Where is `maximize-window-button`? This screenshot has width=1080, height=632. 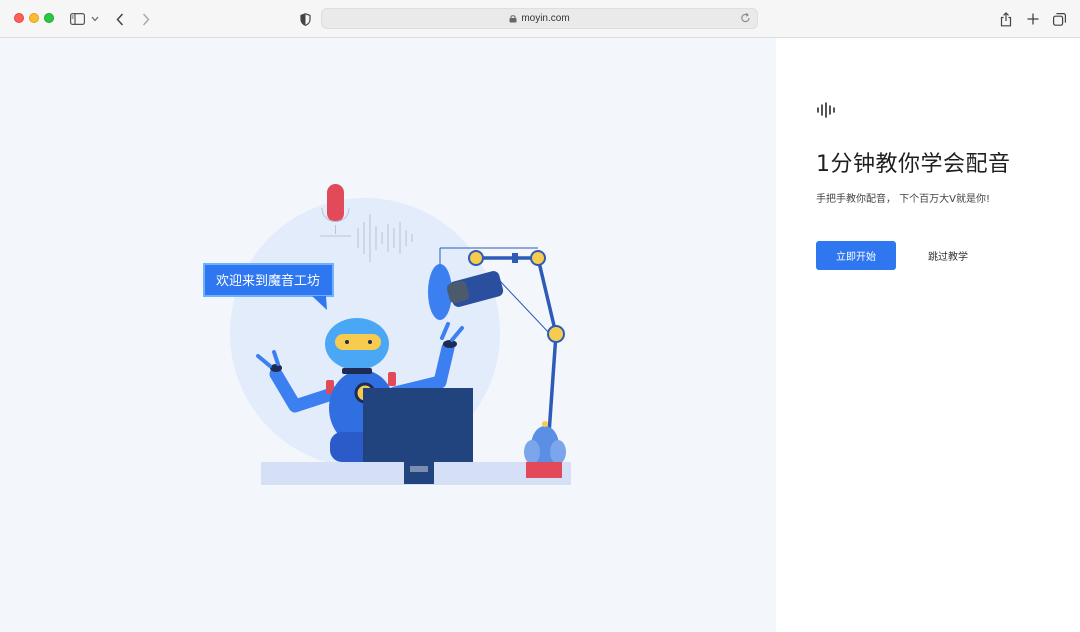 maximize-window-button is located at coordinates (49, 18).